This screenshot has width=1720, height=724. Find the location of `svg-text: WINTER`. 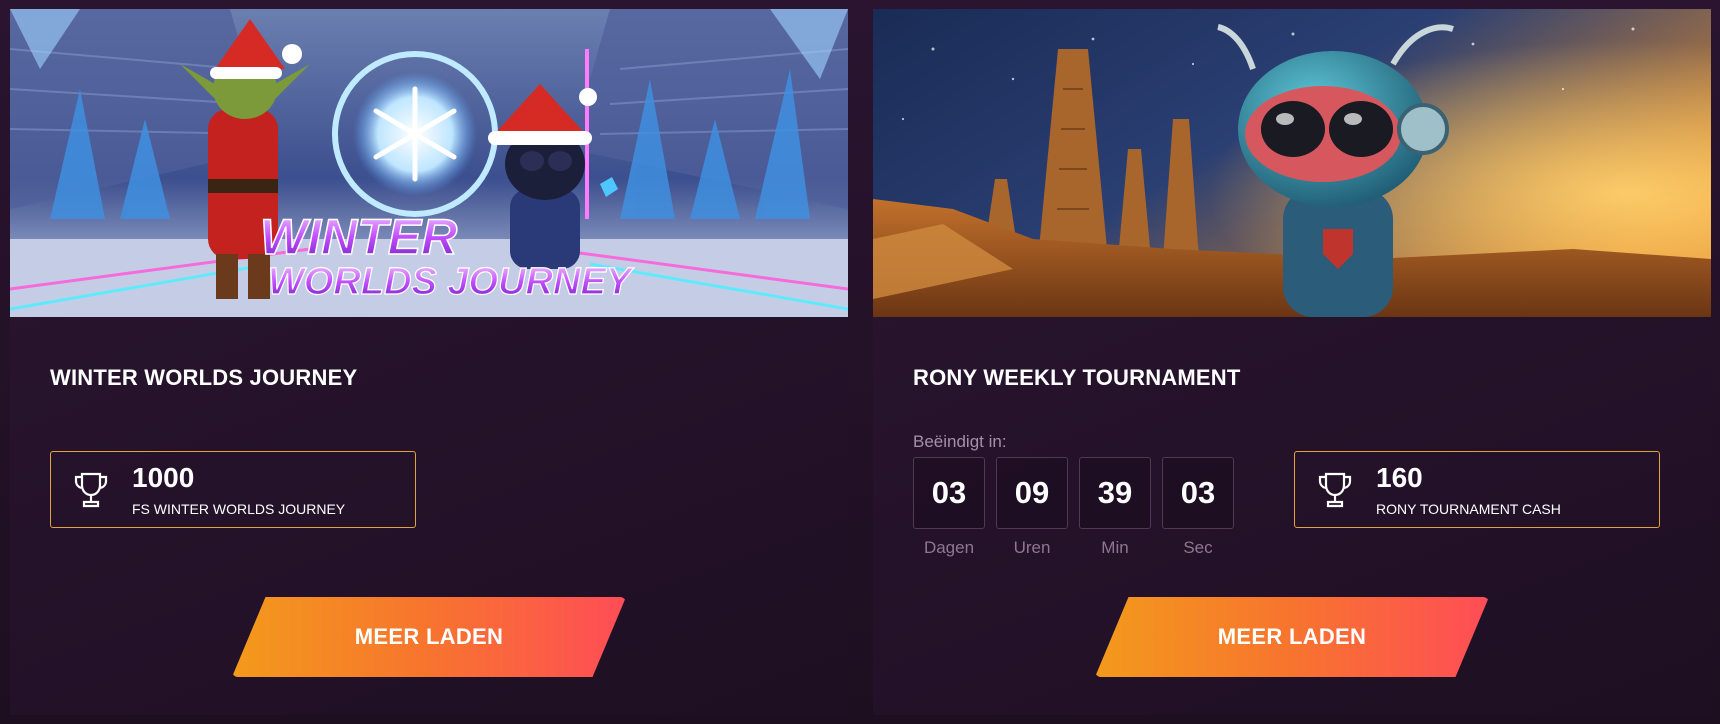

svg-text: WINTER is located at coordinates (358, 237).